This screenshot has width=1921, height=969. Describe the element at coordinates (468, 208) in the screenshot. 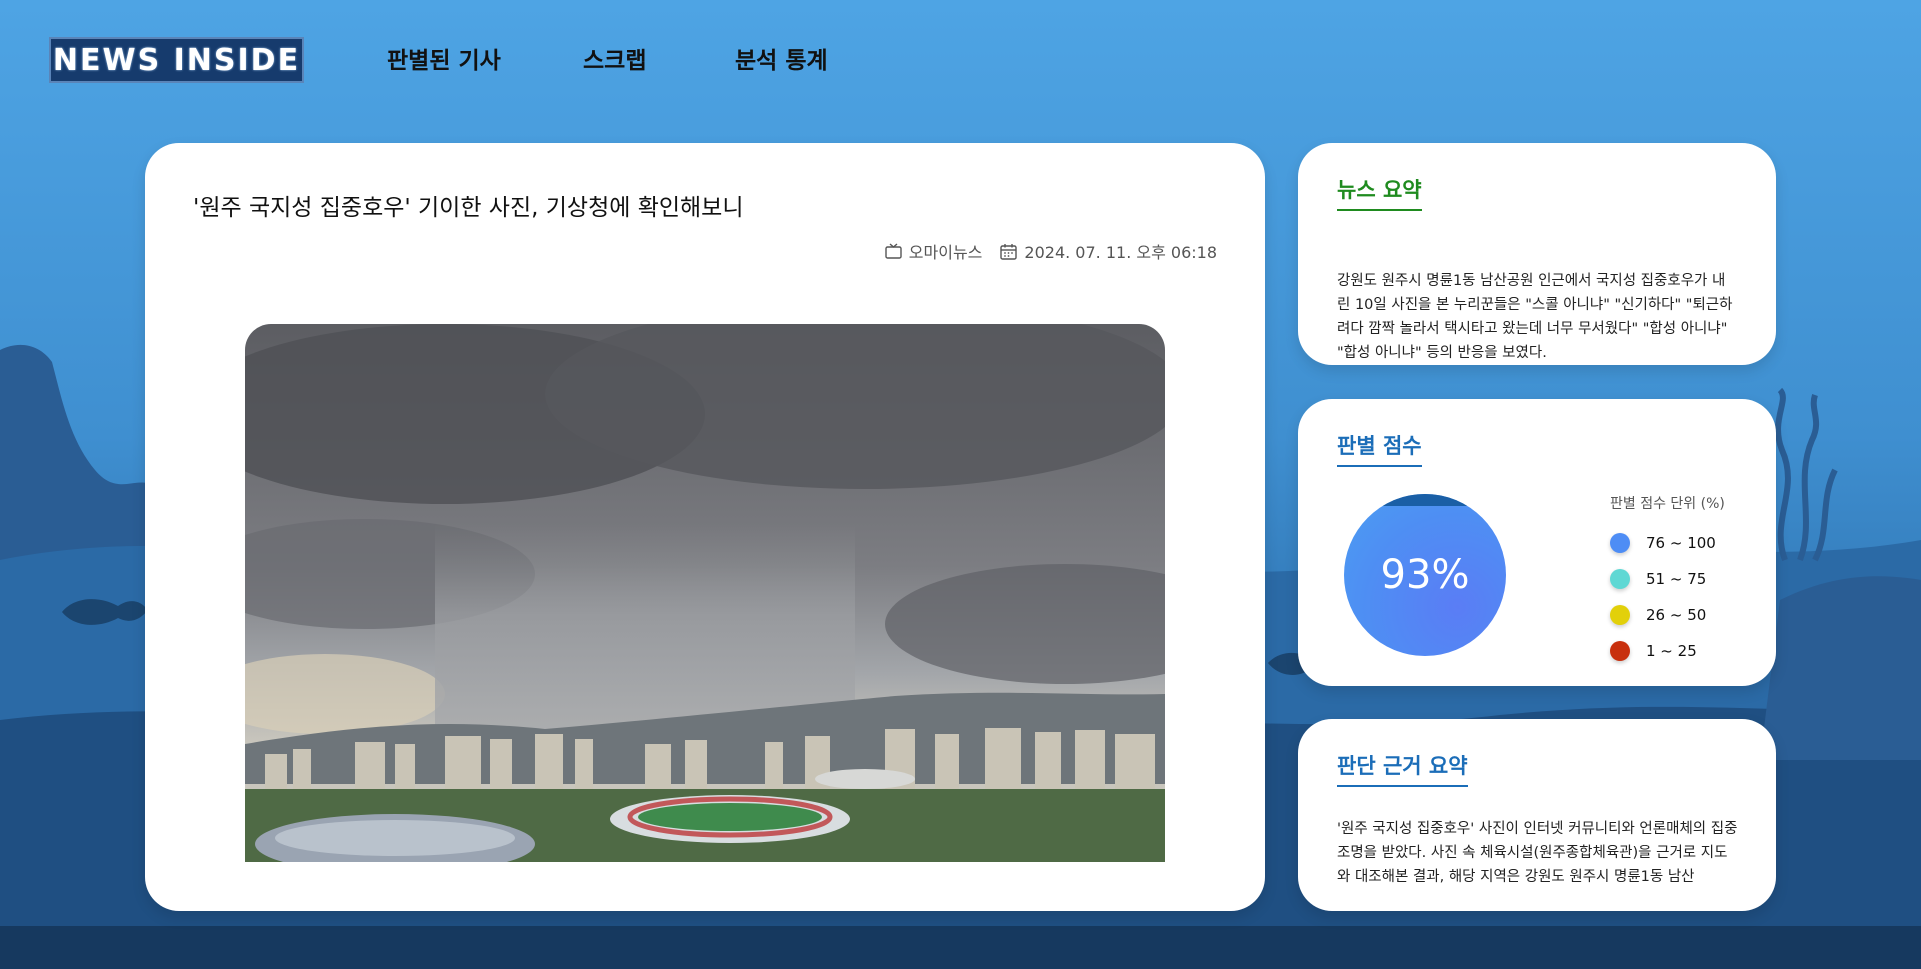

I see `article-title: '원주 국지성 집중호우' 기이한 사진, 기상청에 확인해보니` at that location.